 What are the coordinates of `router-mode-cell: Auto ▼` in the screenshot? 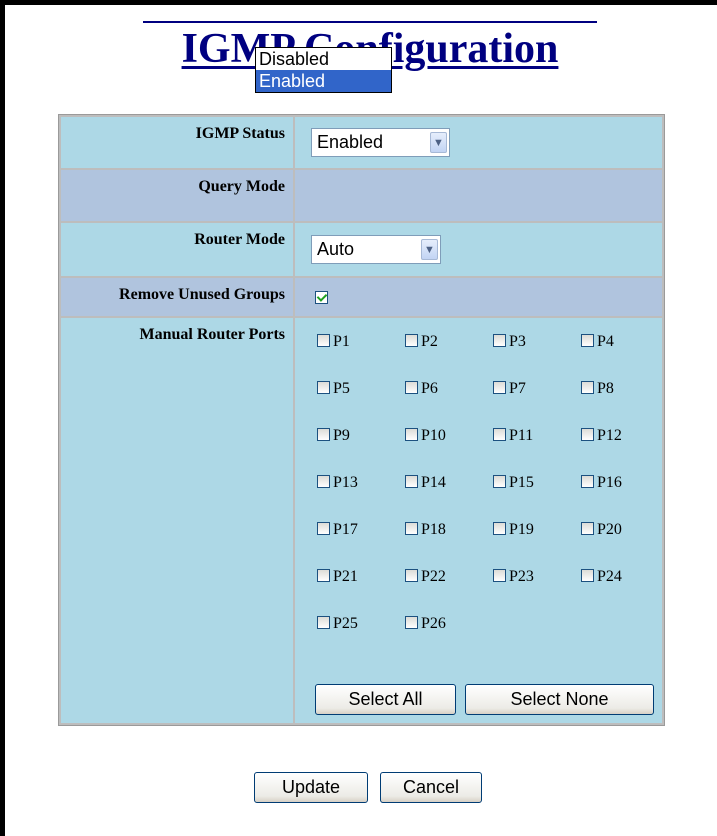 It's located at (478, 249).